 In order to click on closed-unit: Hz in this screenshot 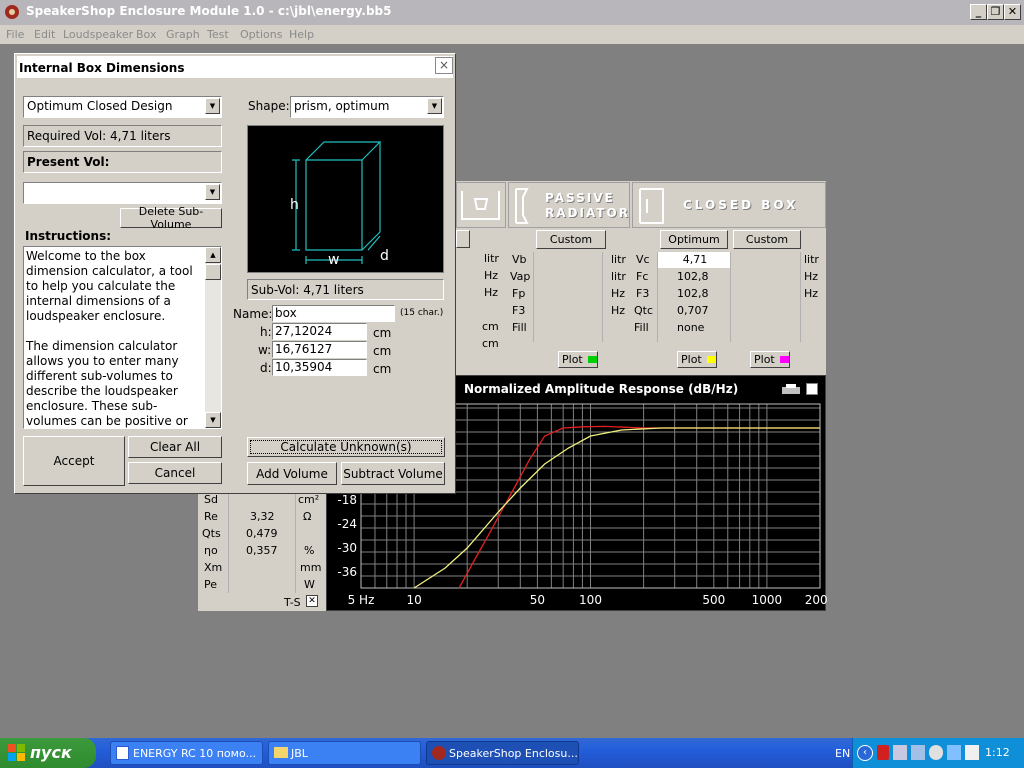, I will do `click(811, 293)`.